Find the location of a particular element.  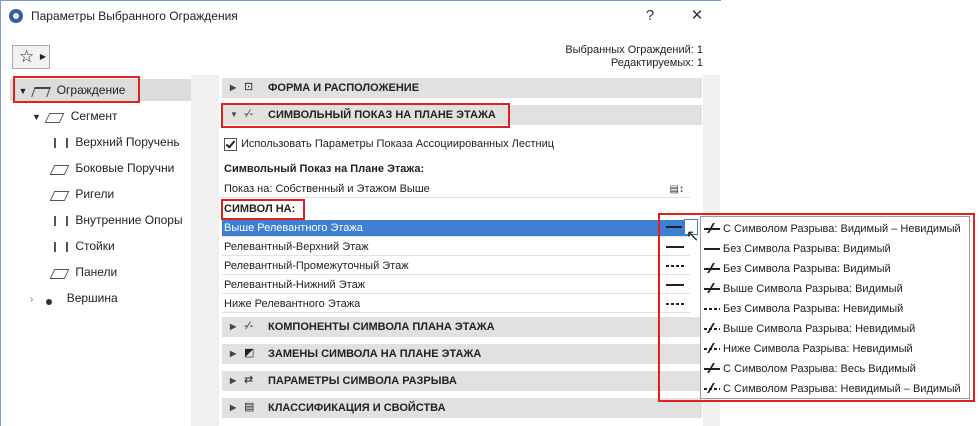

story-row-label: Релевантный-Верхний Этаж is located at coordinates (296, 247).